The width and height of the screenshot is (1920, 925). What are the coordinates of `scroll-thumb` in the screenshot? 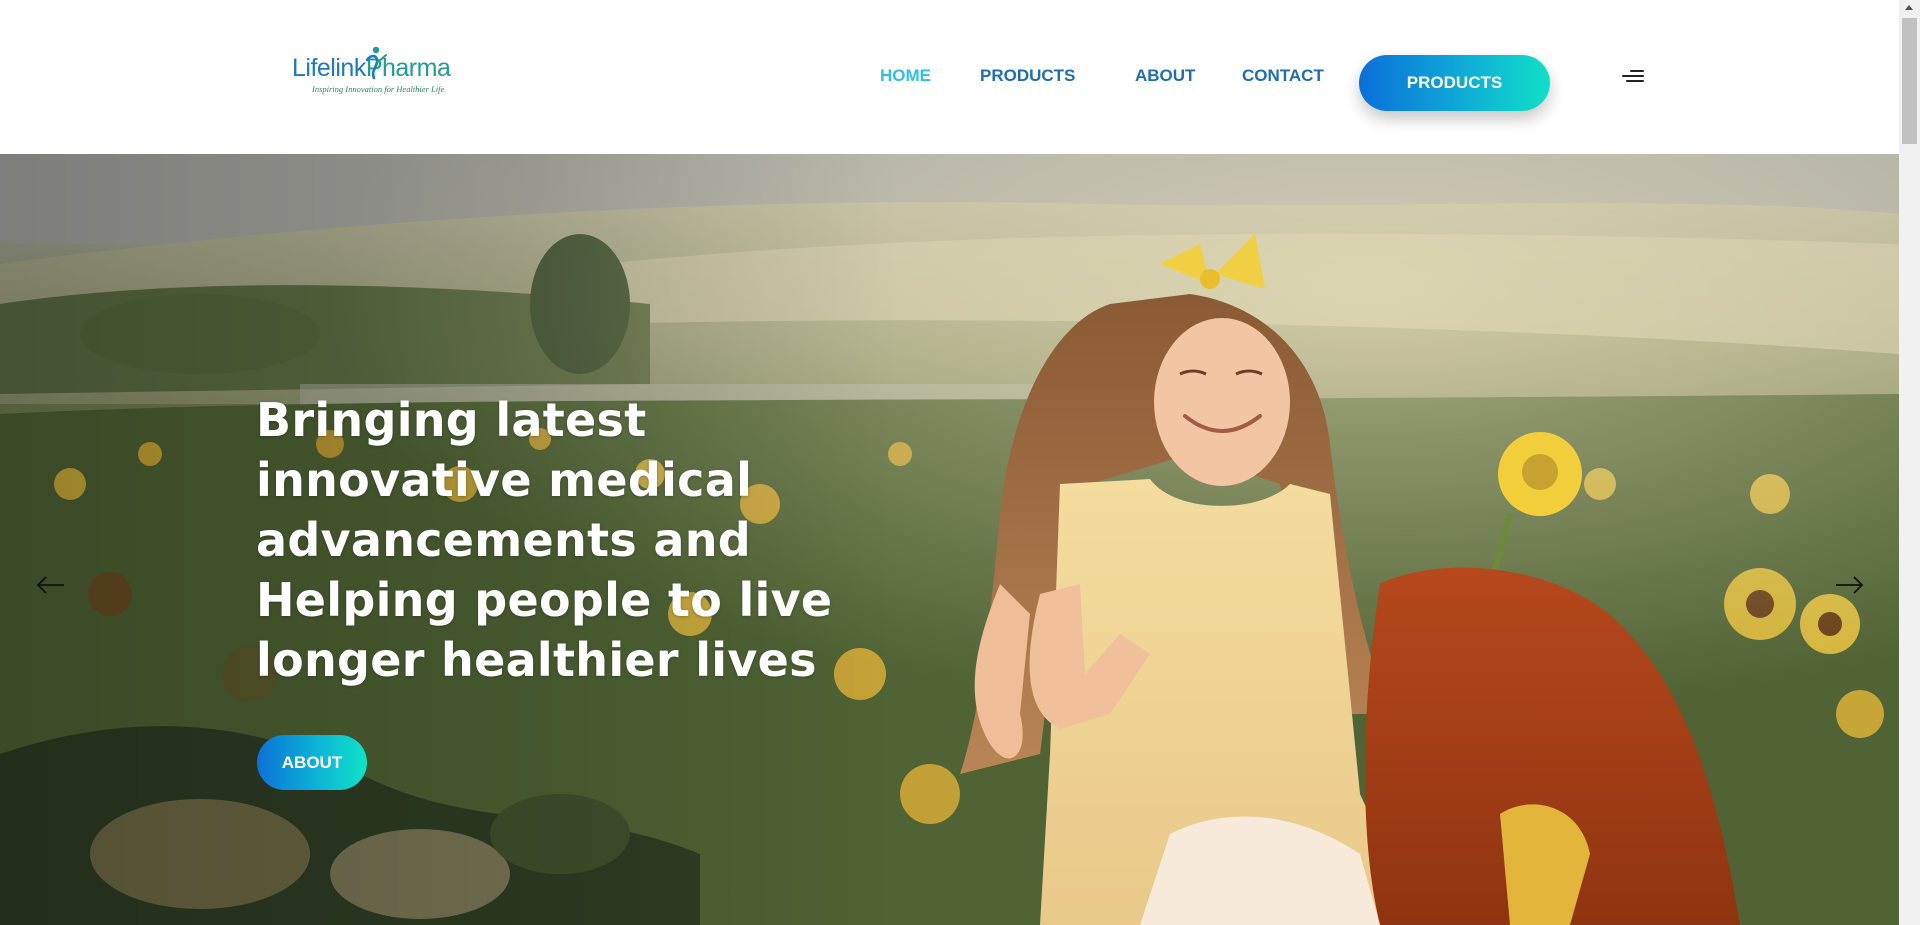 It's located at (1909, 81).